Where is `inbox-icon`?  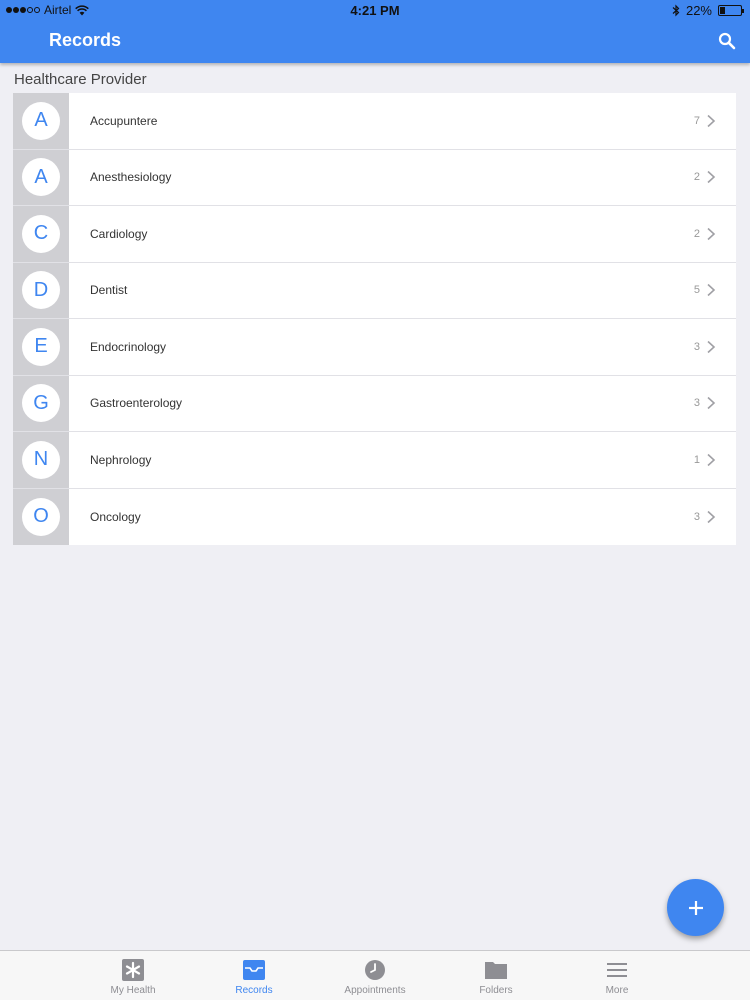 inbox-icon is located at coordinates (254, 970).